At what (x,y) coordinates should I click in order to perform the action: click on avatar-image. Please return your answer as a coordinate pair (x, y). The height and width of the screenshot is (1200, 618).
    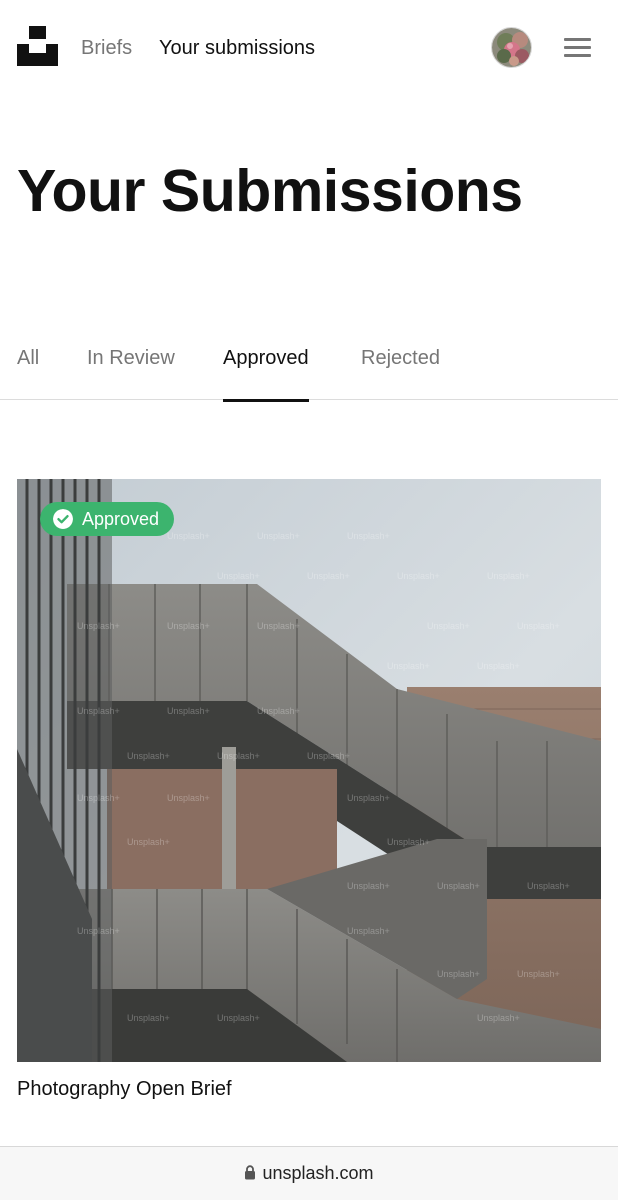
    Looking at the image, I should click on (511, 47).